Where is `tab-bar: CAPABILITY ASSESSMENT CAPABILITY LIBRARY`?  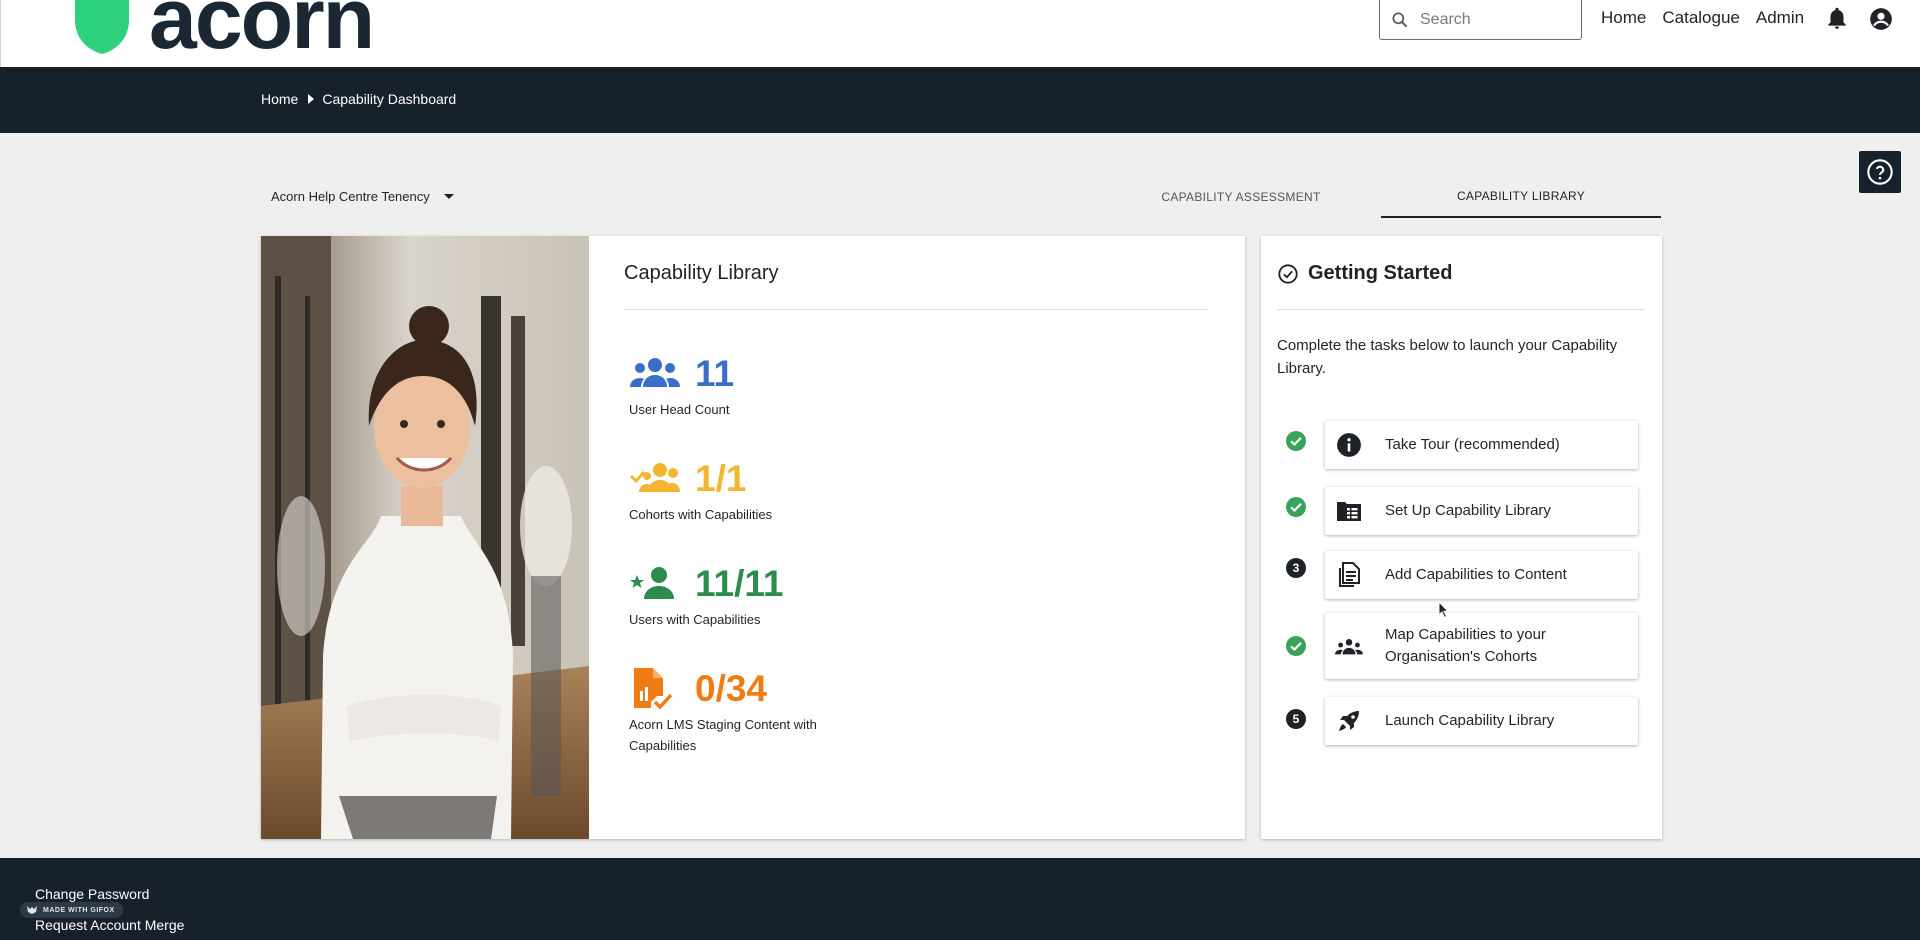
tab-bar: CAPABILITY ASSESSMENT CAPABILITY LIBRARY is located at coordinates (1381, 196).